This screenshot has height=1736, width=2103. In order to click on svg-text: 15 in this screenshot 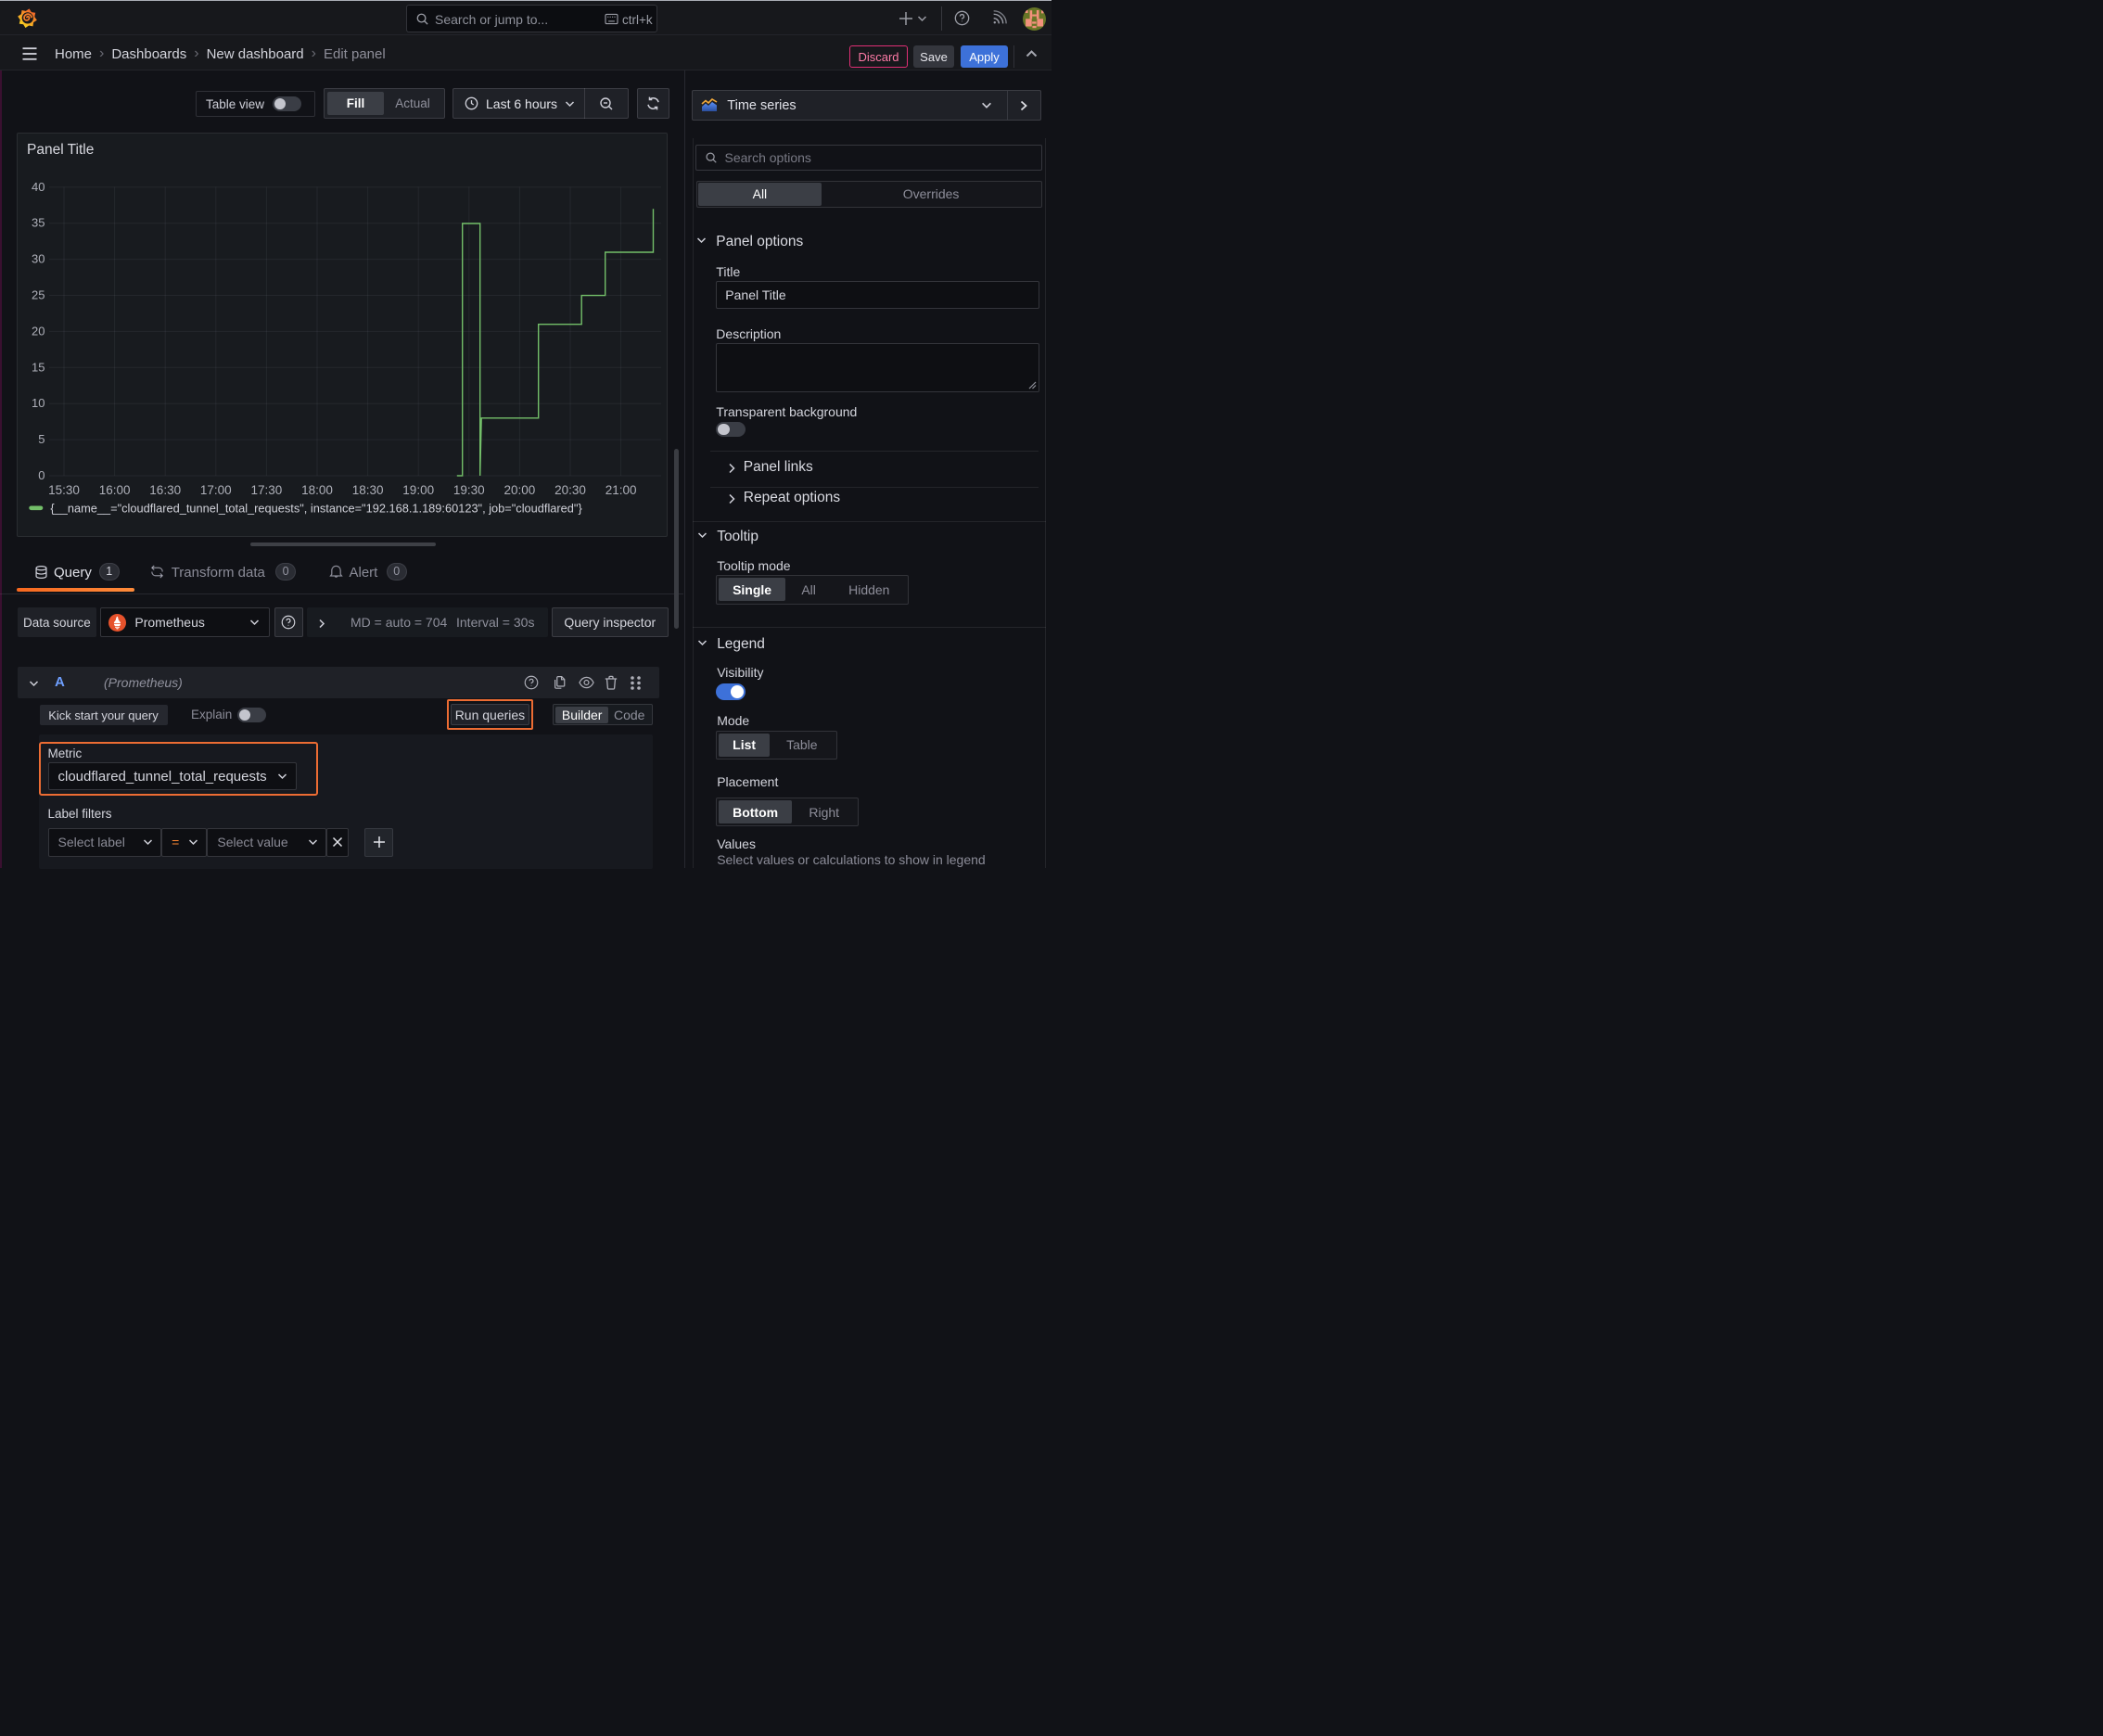, I will do `click(38, 367)`.